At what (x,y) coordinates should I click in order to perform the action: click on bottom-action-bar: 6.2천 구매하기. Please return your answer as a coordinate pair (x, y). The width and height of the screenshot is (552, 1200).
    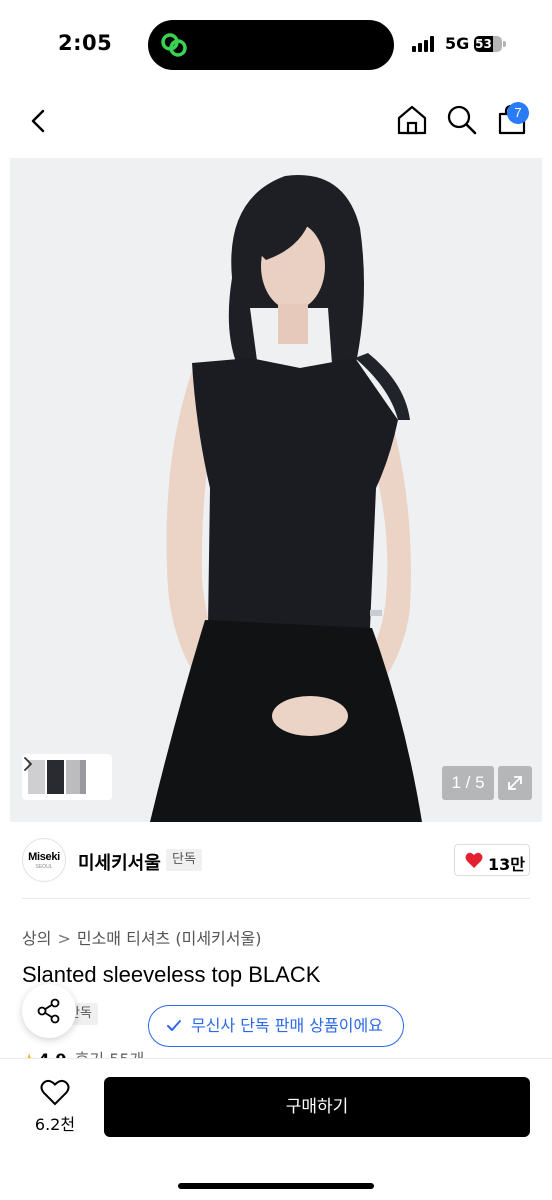
    Looking at the image, I should click on (276, 1129).